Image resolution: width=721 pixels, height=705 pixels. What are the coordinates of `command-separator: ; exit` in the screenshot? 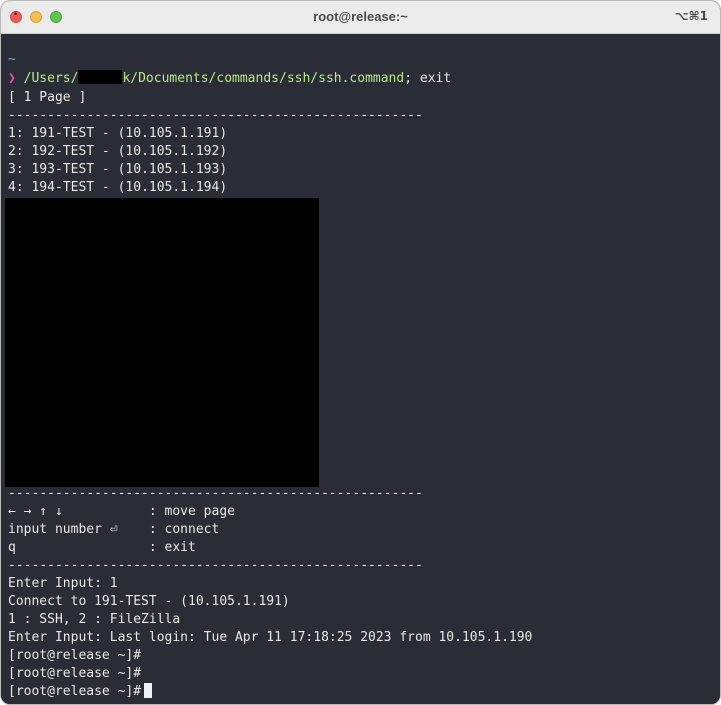 It's located at (428, 78).